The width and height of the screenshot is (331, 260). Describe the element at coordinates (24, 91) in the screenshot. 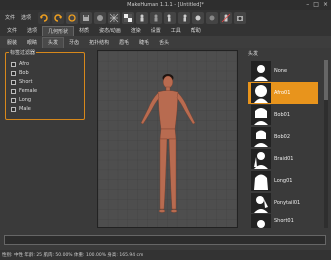

I see `filter-item-female: Female` at that location.